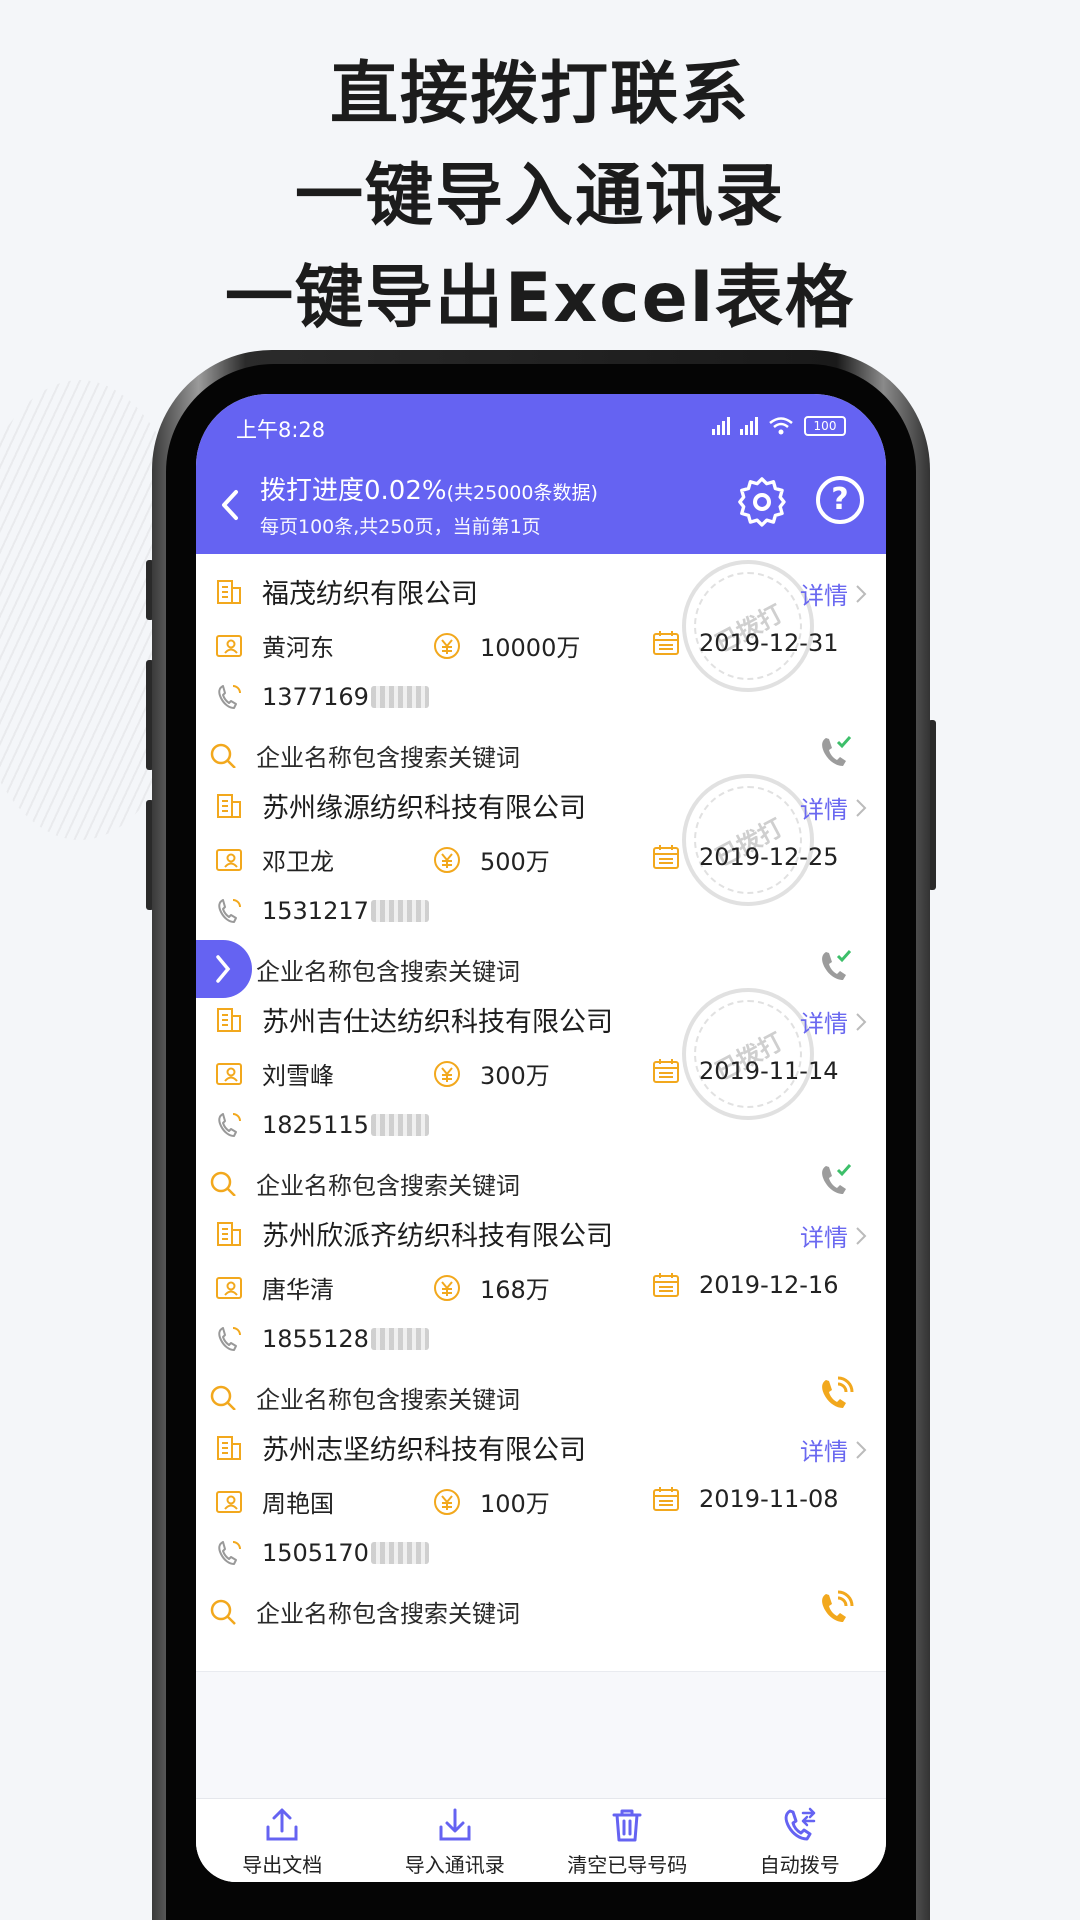 This screenshot has height=1920, width=1080. Describe the element at coordinates (721, 426) in the screenshot. I see `hd-signal-icon` at that location.